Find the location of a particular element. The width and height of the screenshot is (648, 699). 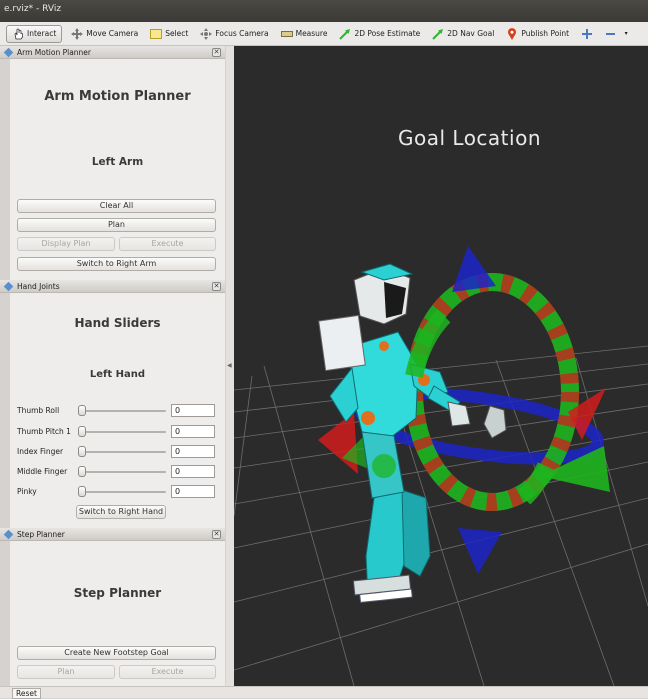

measure-tool-label: Measure is located at coordinates (311, 33).